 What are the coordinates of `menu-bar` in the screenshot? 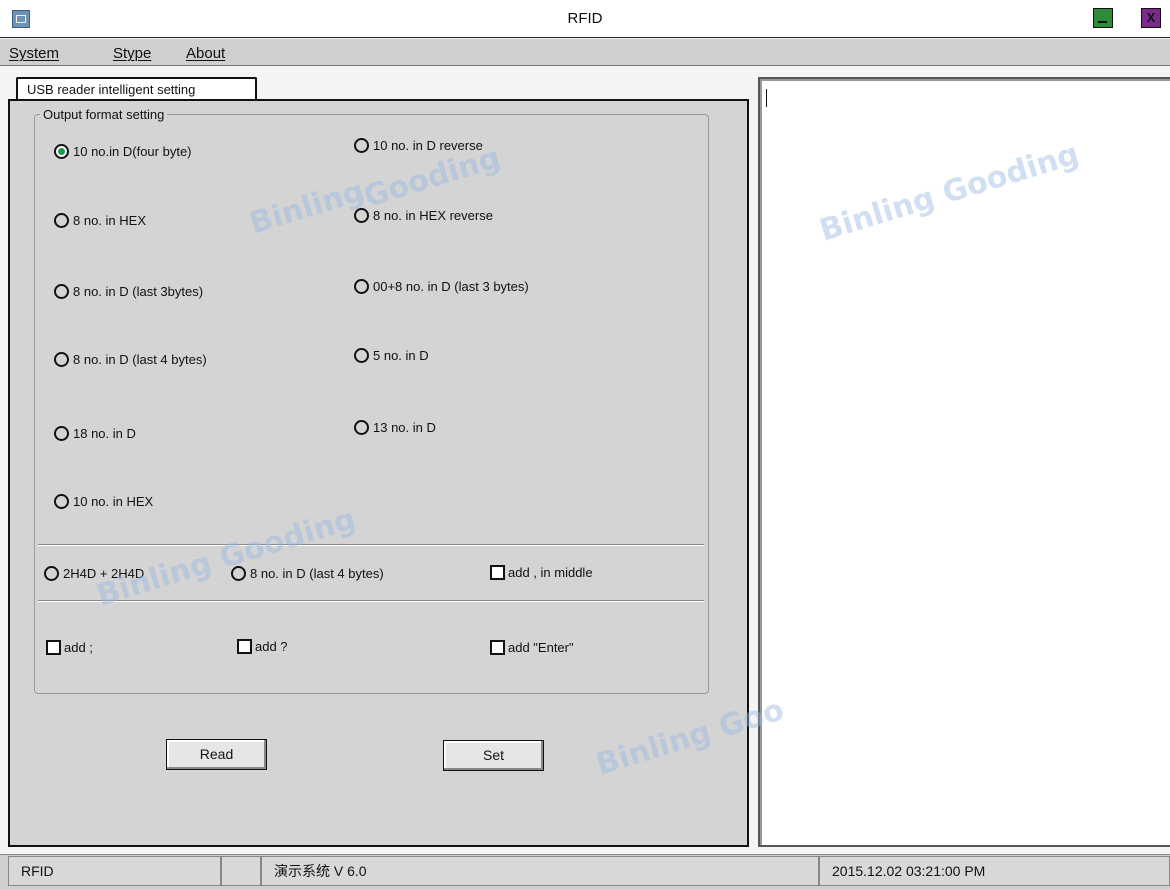 It's located at (585, 52).